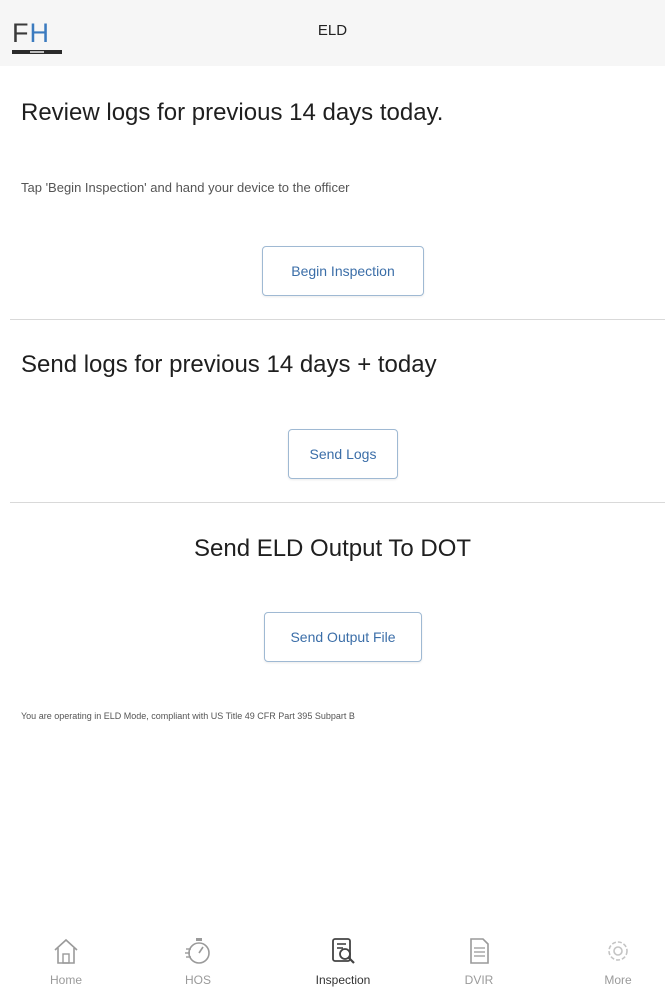 The image size is (665, 990). I want to click on bottom-nav: Home HOS Inspection DVIR More, so click(332, 955).